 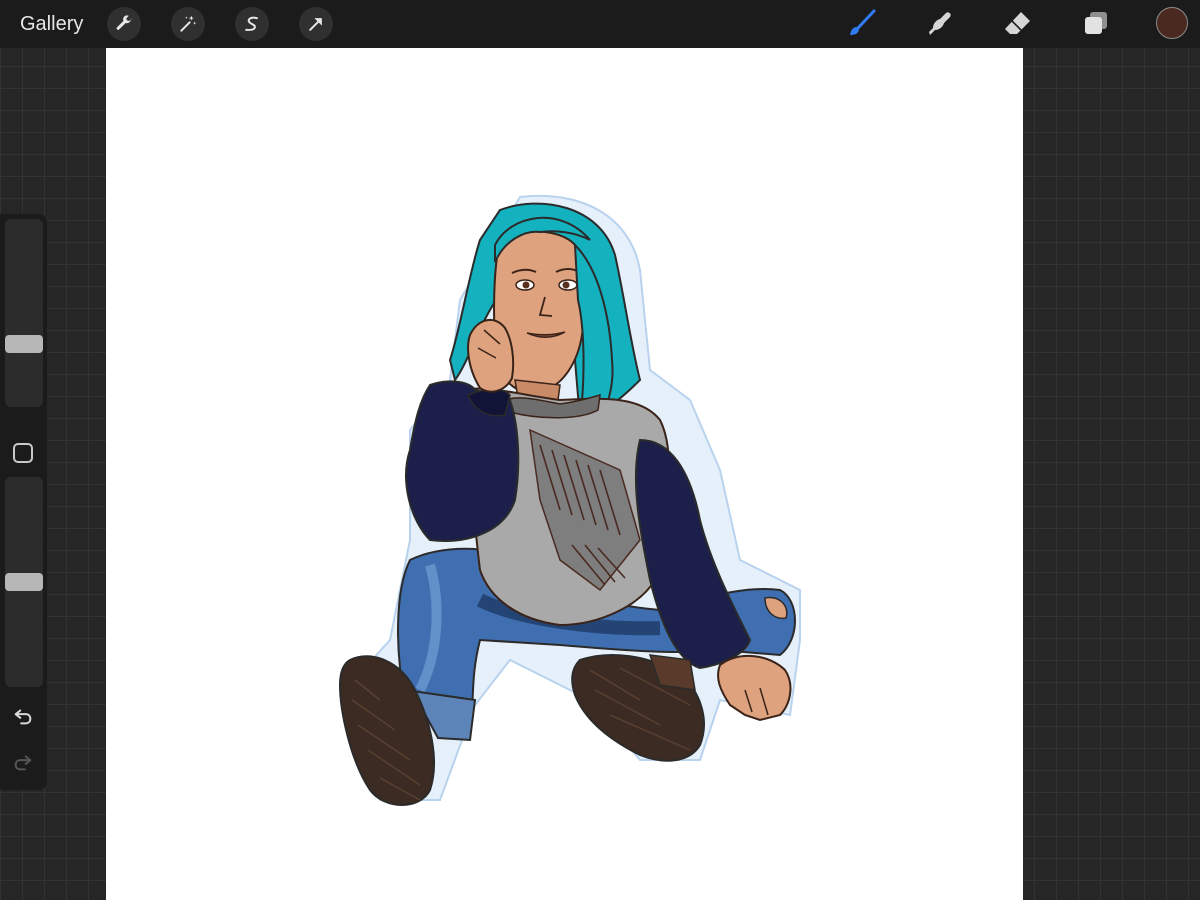 What do you see at coordinates (1172, 23) in the screenshot?
I see `color-picker-button` at bounding box center [1172, 23].